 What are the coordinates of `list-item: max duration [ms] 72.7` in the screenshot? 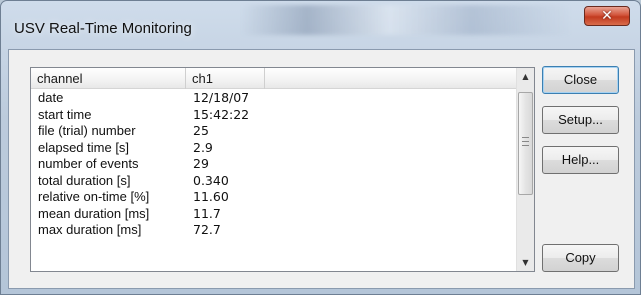 It's located at (274, 230).